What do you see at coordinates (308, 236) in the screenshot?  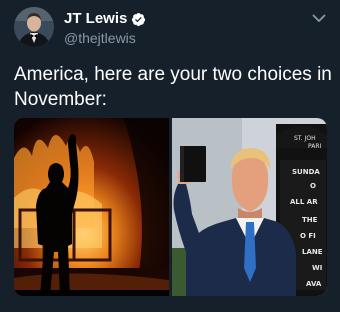 I see `sign-text-7: O FI` at bounding box center [308, 236].